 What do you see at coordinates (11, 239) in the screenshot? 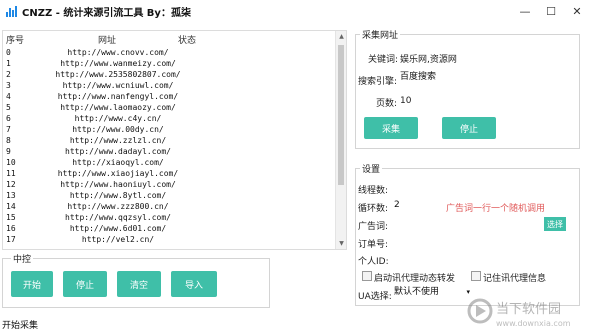
I see `list-item-index: 17` at bounding box center [11, 239].